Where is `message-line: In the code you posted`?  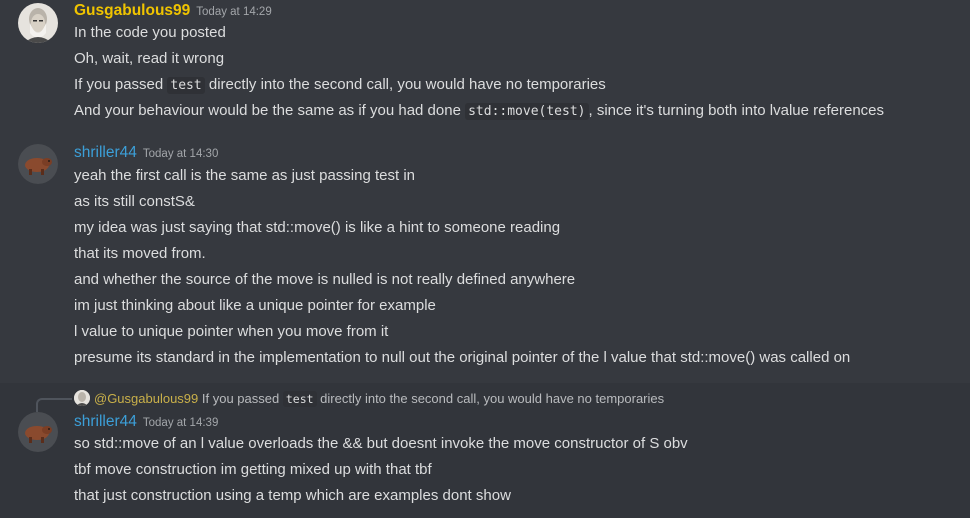
message-line: In the code you posted is located at coordinates (150, 32).